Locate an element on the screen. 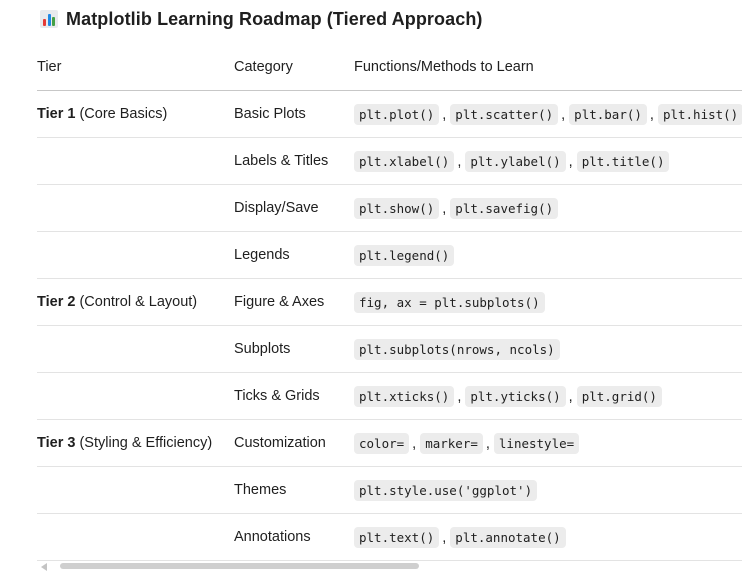 The height and width of the screenshot is (571, 742). tier-cell: Tier 3 (Styling & Efficiency) is located at coordinates (135, 443).